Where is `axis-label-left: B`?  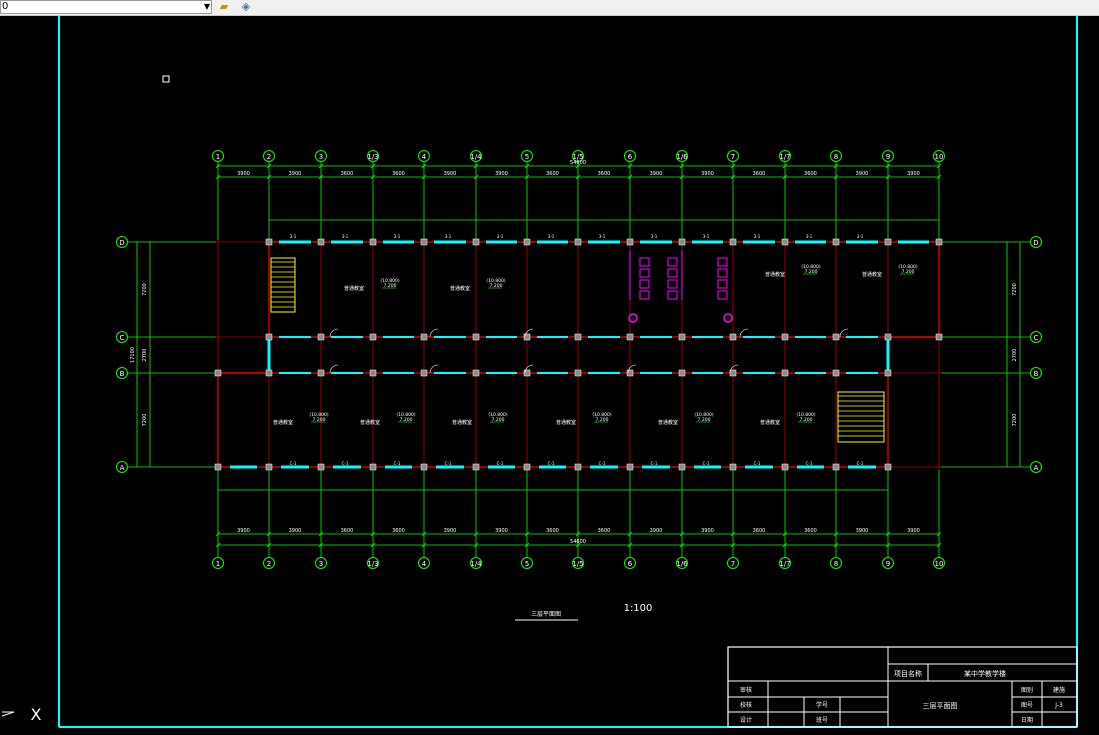 axis-label-left: B is located at coordinates (122, 374).